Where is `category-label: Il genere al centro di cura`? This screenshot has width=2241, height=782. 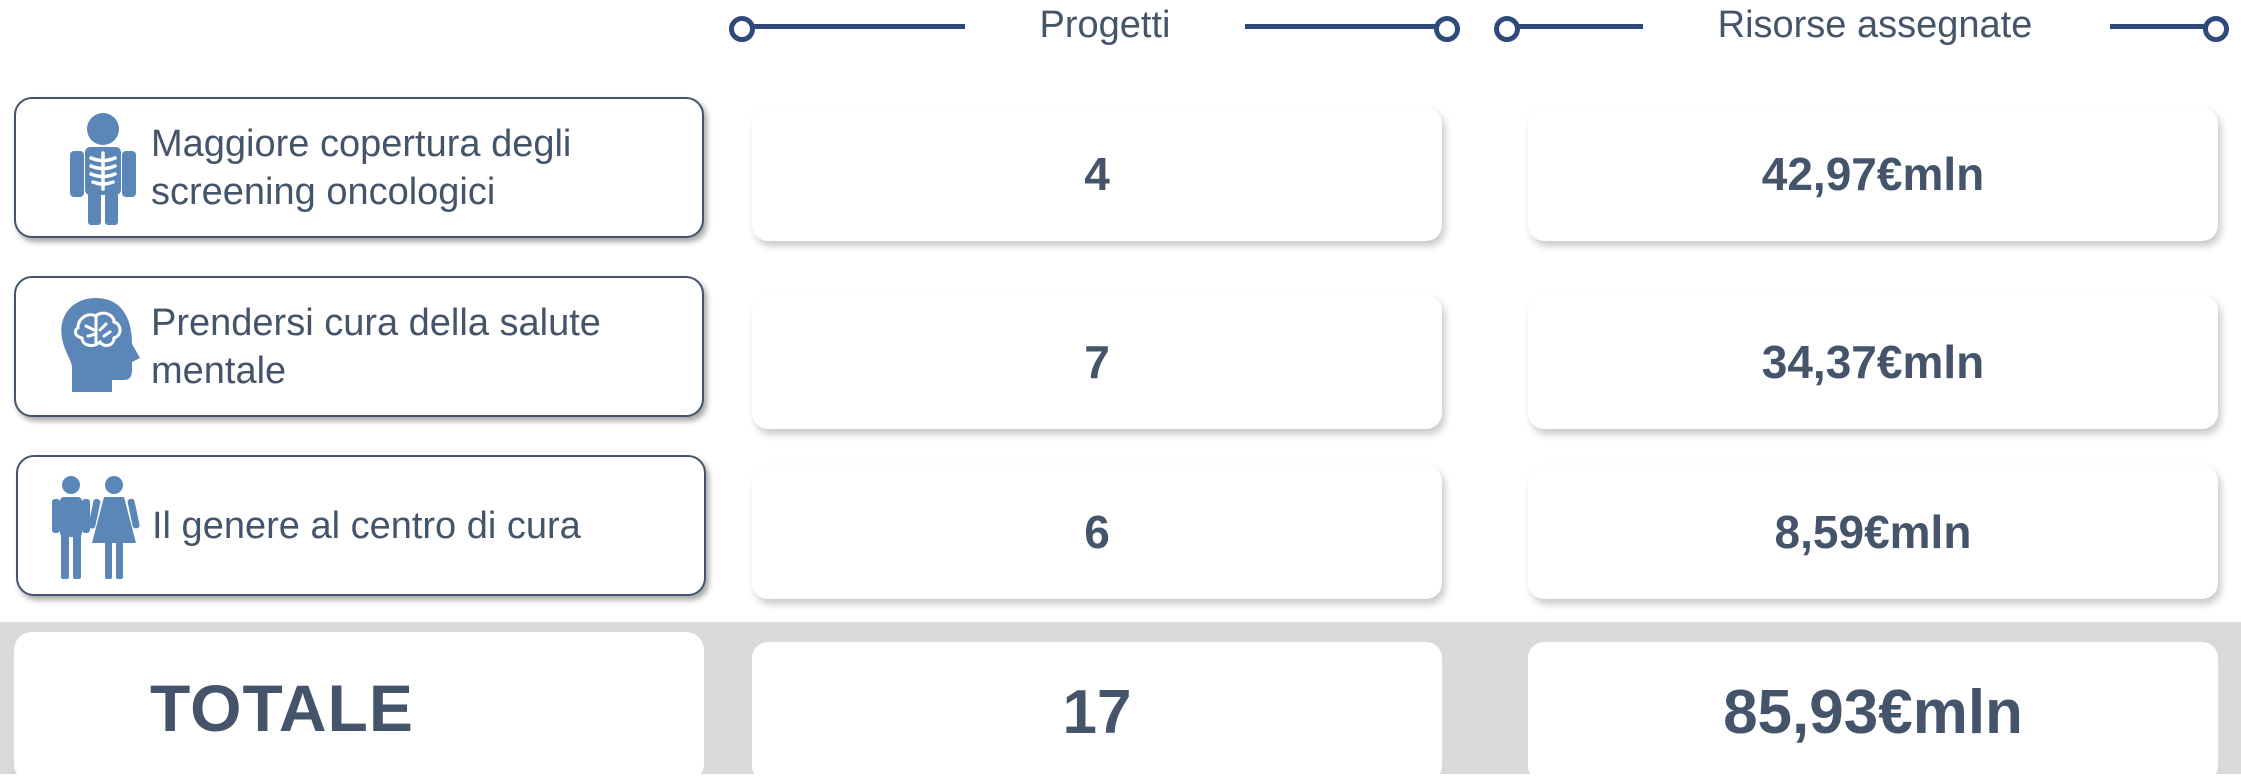
category-label: Il genere al centro di cura is located at coordinates (366, 525).